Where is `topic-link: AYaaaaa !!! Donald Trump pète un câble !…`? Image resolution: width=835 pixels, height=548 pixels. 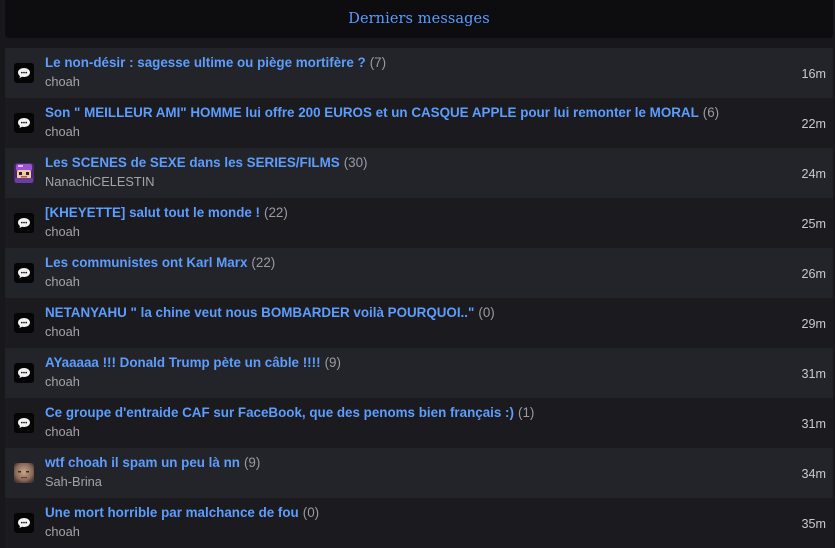
topic-link: AYaaaaa !!! Donald Trump pète un câble !… is located at coordinates (183, 362).